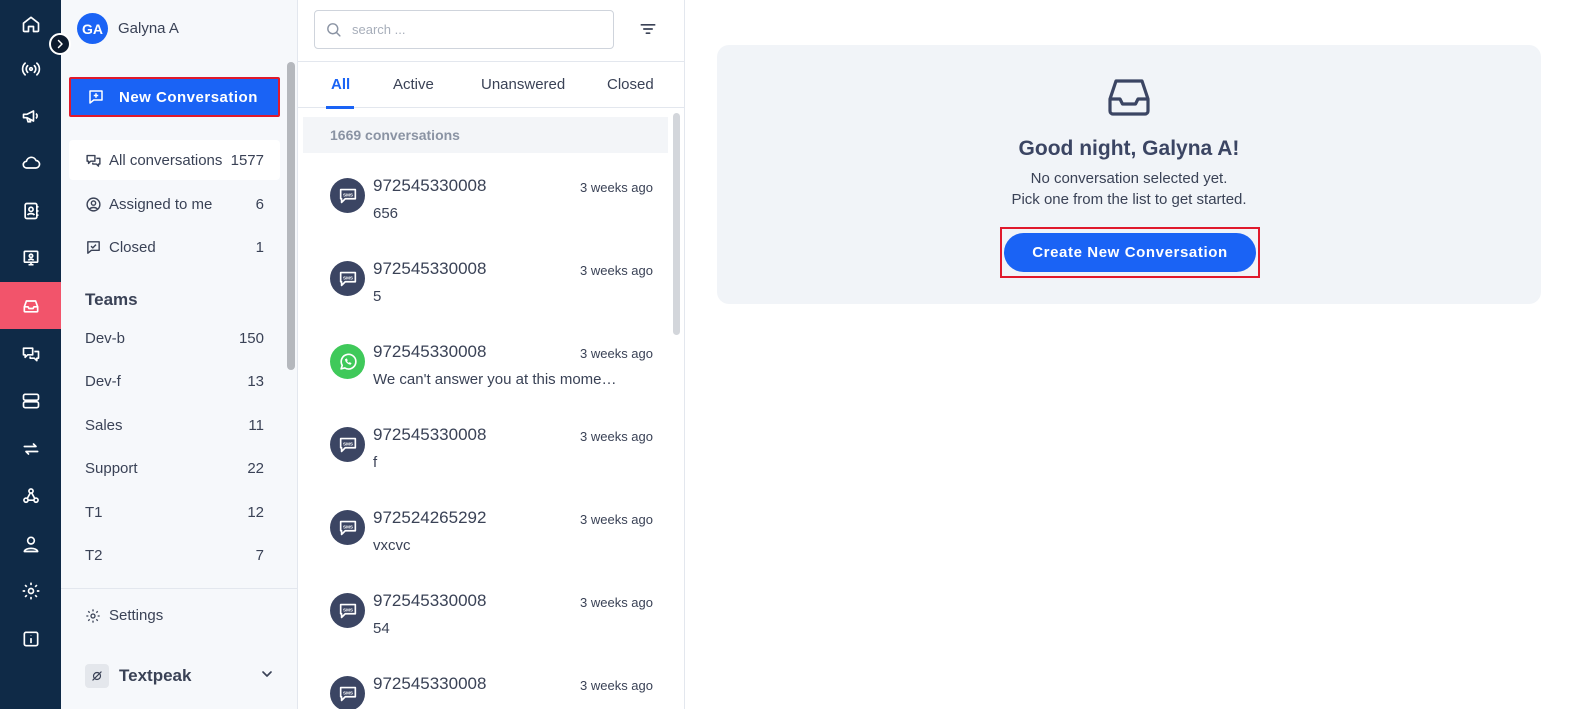  What do you see at coordinates (104, 425) in the screenshot?
I see `team-label: Sales` at bounding box center [104, 425].